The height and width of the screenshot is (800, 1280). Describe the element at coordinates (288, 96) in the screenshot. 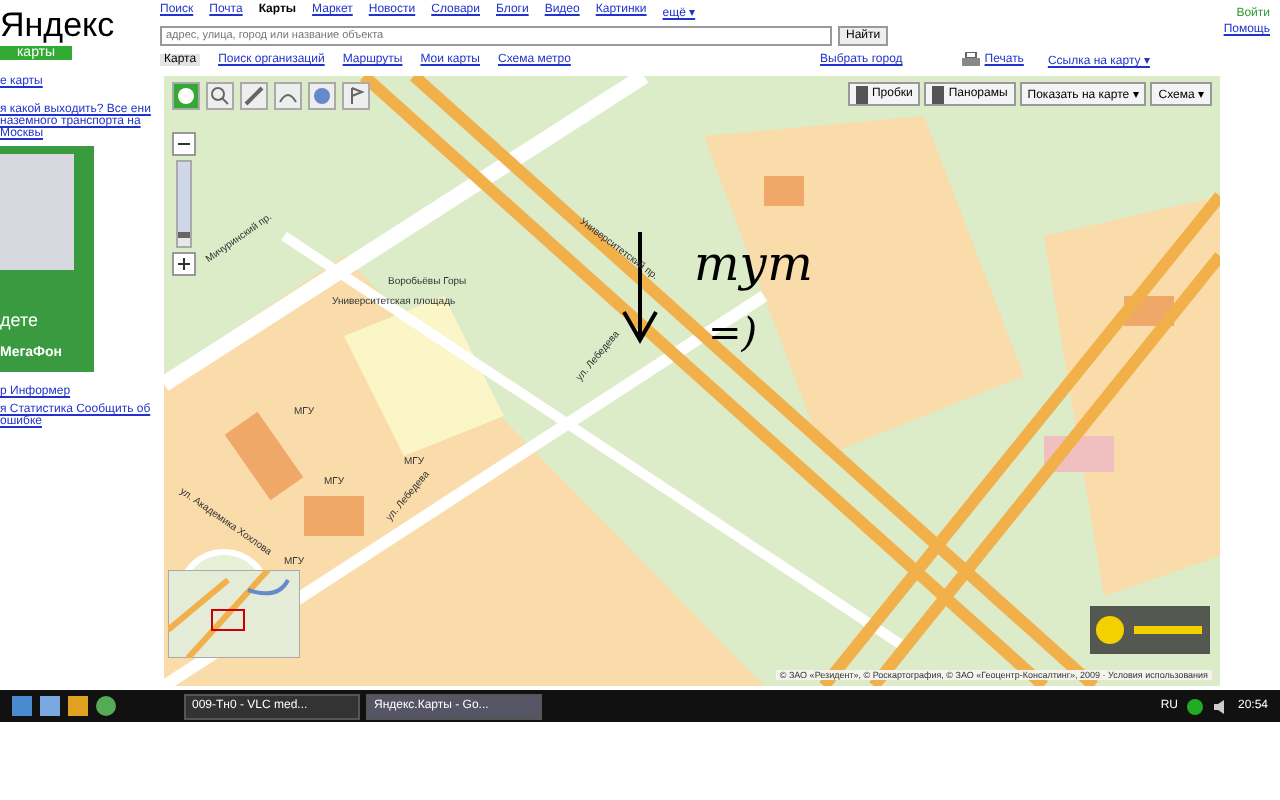

I see `route-icon` at that location.